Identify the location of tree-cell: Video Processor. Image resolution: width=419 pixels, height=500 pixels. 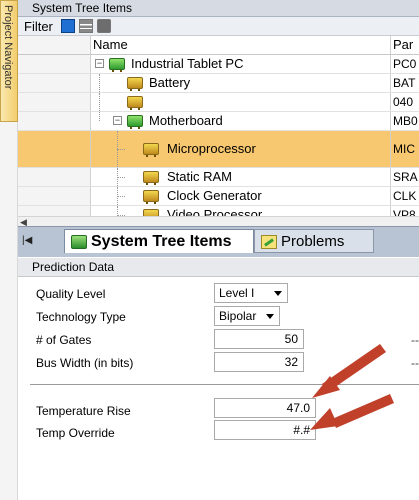
(241, 211).